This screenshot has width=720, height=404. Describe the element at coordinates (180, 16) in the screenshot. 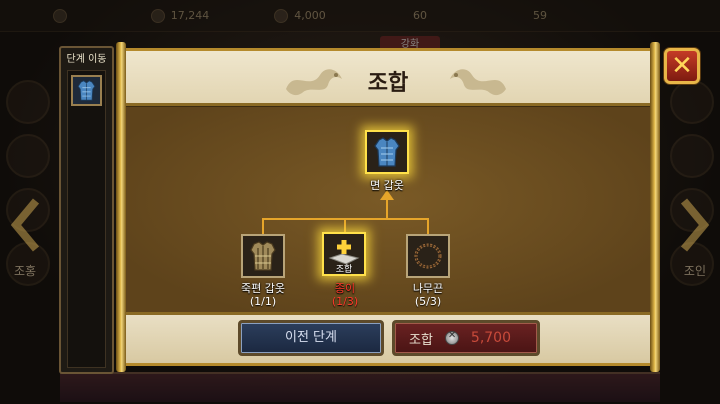

I see `resource-slot: 17,244` at that location.